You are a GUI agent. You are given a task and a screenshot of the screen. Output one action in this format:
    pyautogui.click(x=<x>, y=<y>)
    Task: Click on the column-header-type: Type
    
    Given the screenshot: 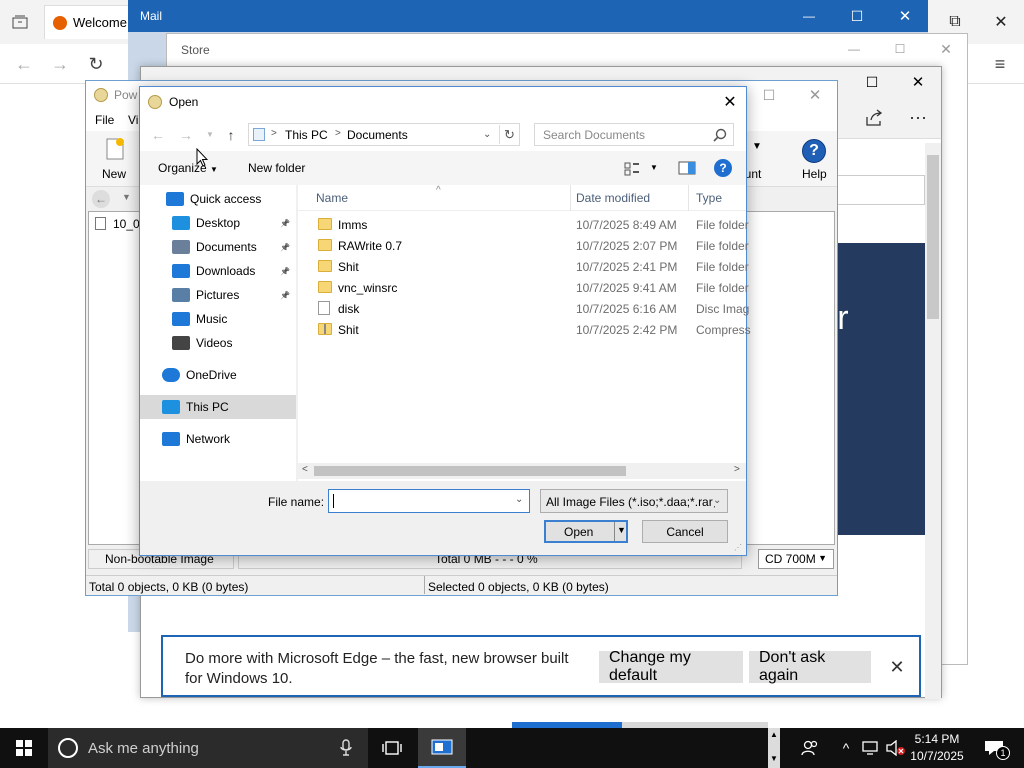 What is the action you would take?
    pyautogui.click(x=709, y=198)
    